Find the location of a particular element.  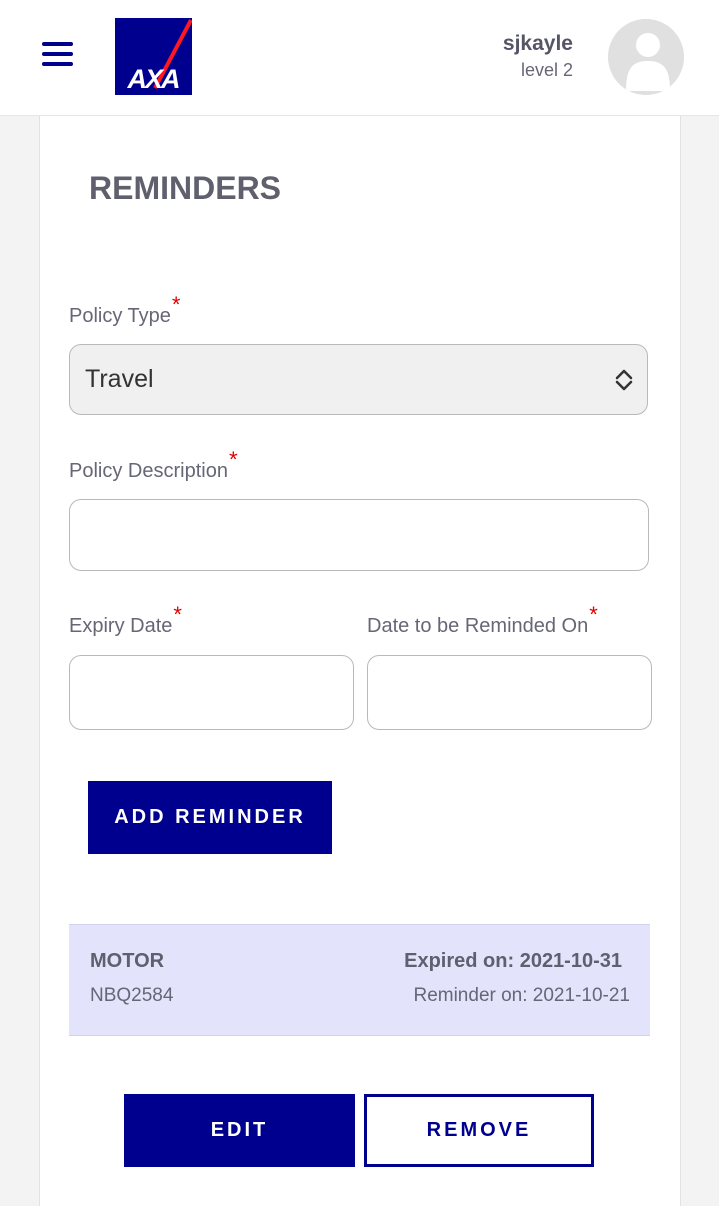

expiry-date-label: Expiry Date* is located at coordinates (125, 620).